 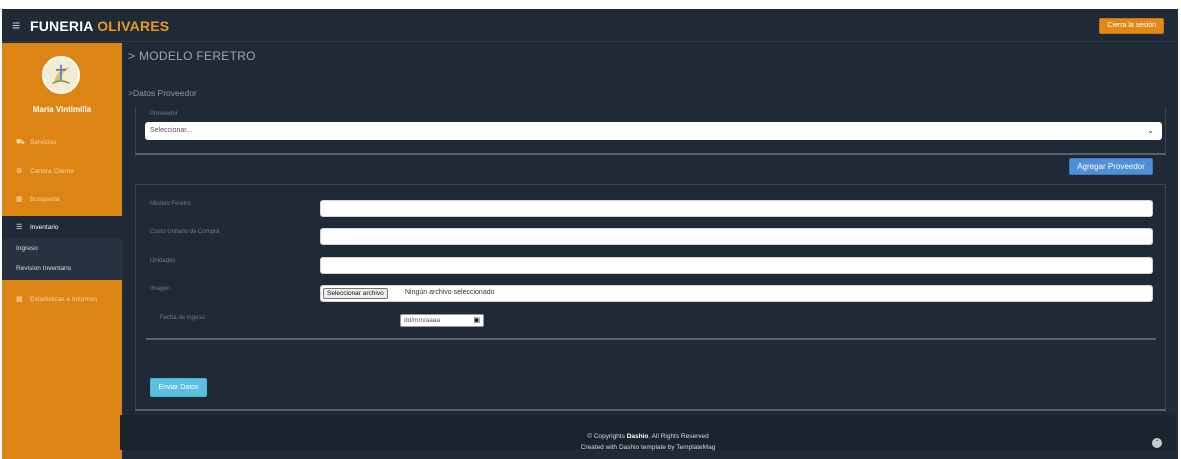 I want to click on sidebar-item-label: Cartera Cliente, so click(x=52, y=171).